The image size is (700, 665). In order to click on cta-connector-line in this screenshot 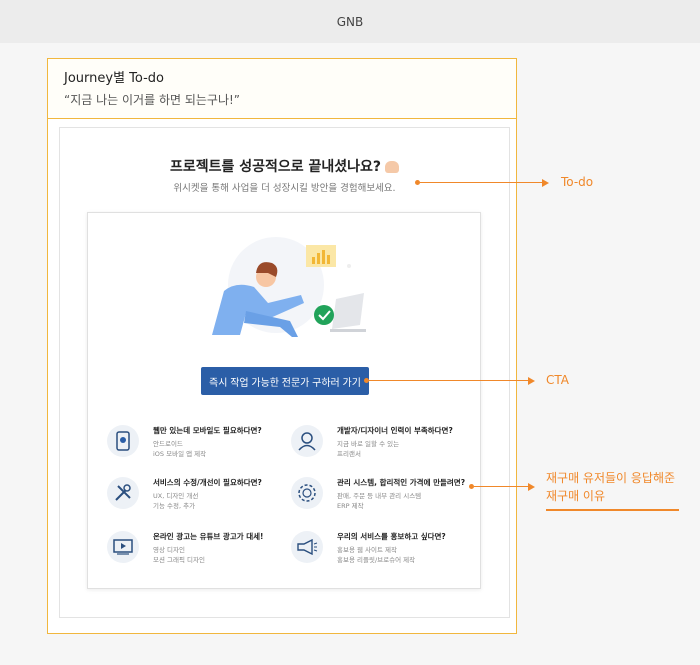, I will do `click(449, 380)`.